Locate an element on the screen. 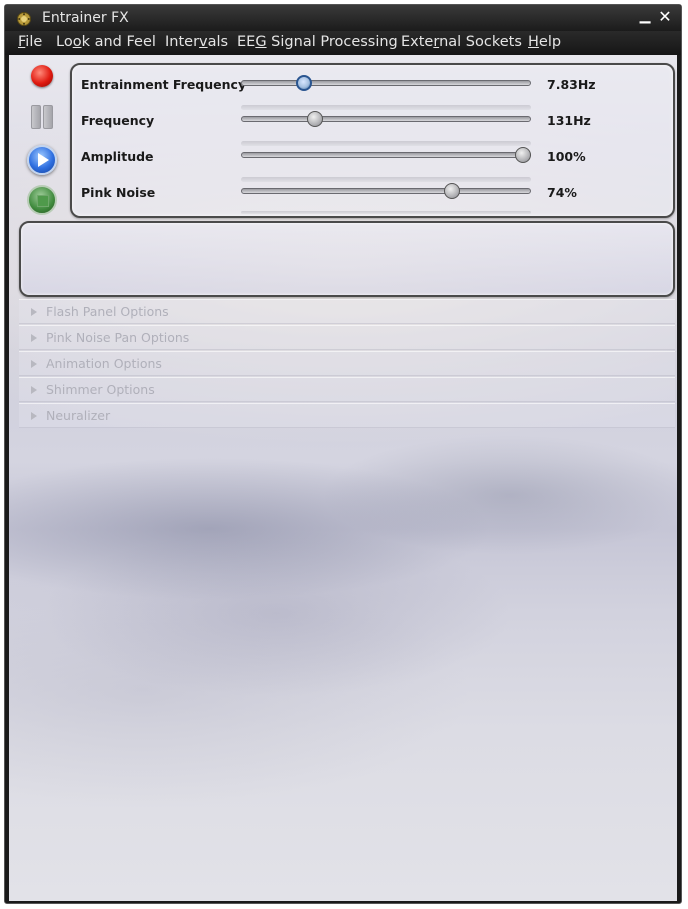 This screenshot has height=909, width=688. menu-look-and-feel: Look and Feel is located at coordinates (106, 42).